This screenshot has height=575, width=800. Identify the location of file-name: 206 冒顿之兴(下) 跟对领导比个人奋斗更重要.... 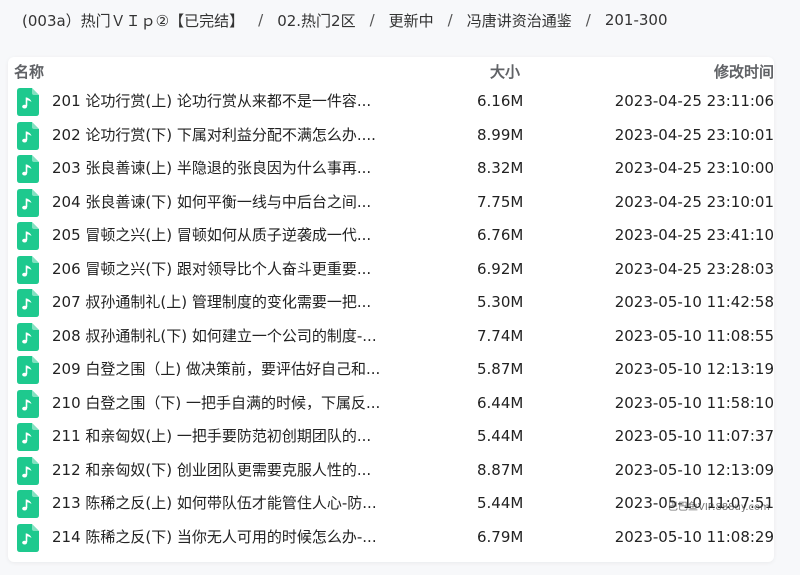
(212, 268).